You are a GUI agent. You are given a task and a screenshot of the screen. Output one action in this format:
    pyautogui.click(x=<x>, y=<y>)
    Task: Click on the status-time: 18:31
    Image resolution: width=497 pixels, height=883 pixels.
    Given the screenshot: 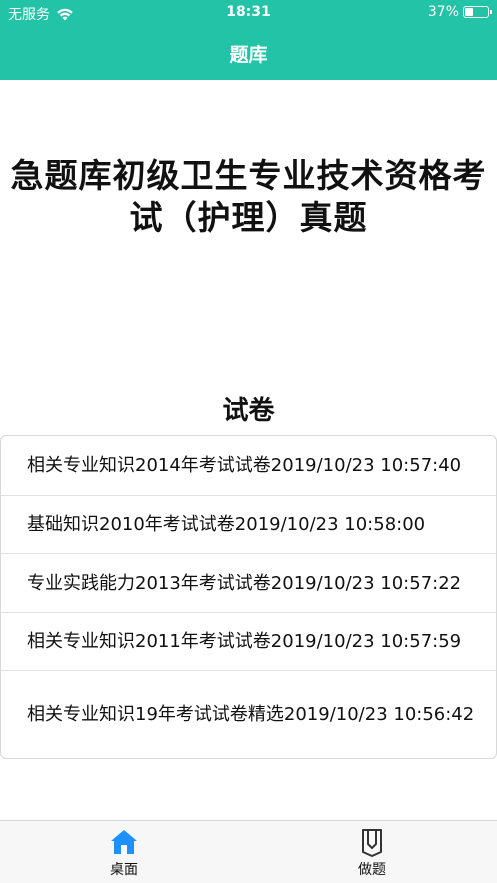 What is the action you would take?
    pyautogui.click(x=248, y=12)
    